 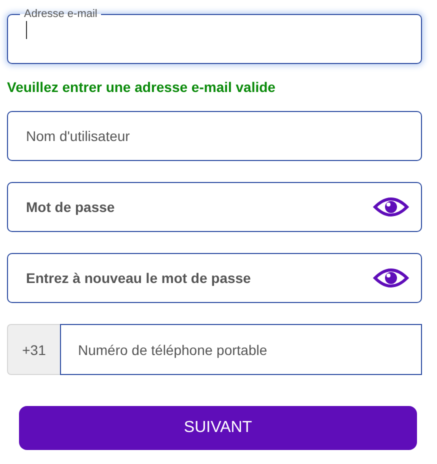 What do you see at coordinates (214, 35) in the screenshot?
I see `email-field: Adresse e-mail` at bounding box center [214, 35].